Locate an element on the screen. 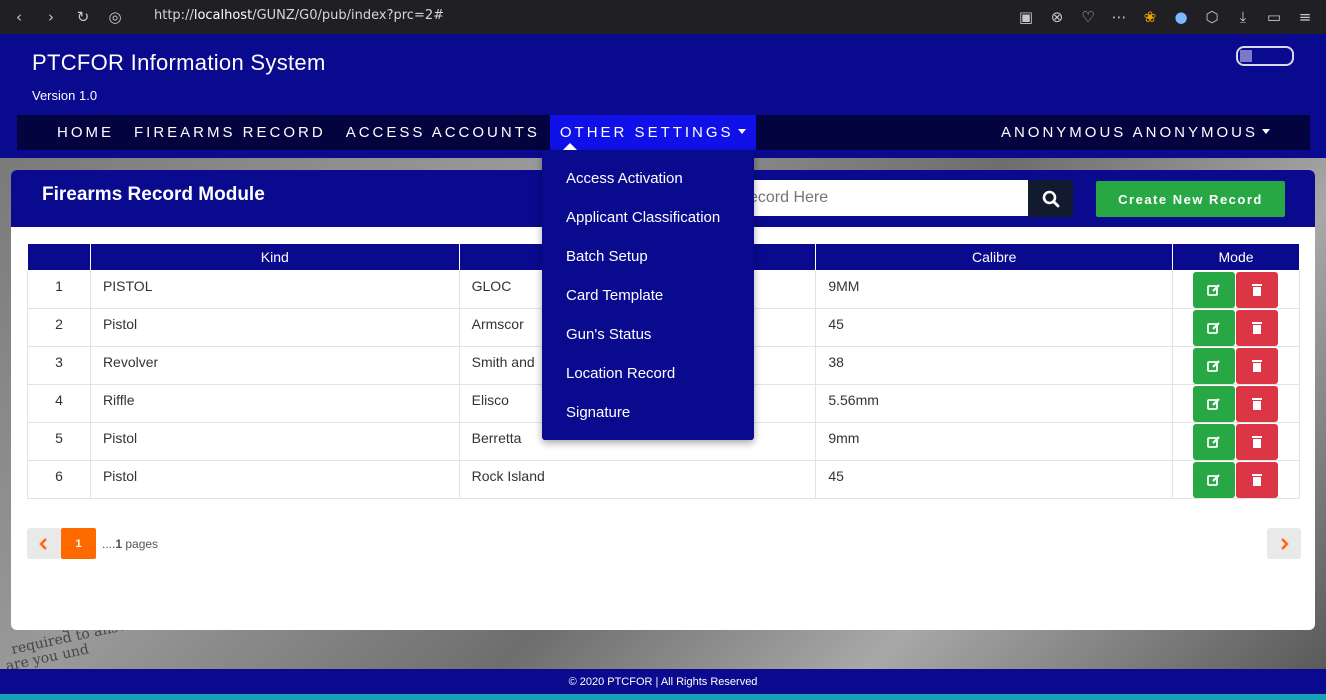 Image resolution: width=1326 pixels, height=700 pixels. menu-item-location-record: Location Record is located at coordinates (620, 373).